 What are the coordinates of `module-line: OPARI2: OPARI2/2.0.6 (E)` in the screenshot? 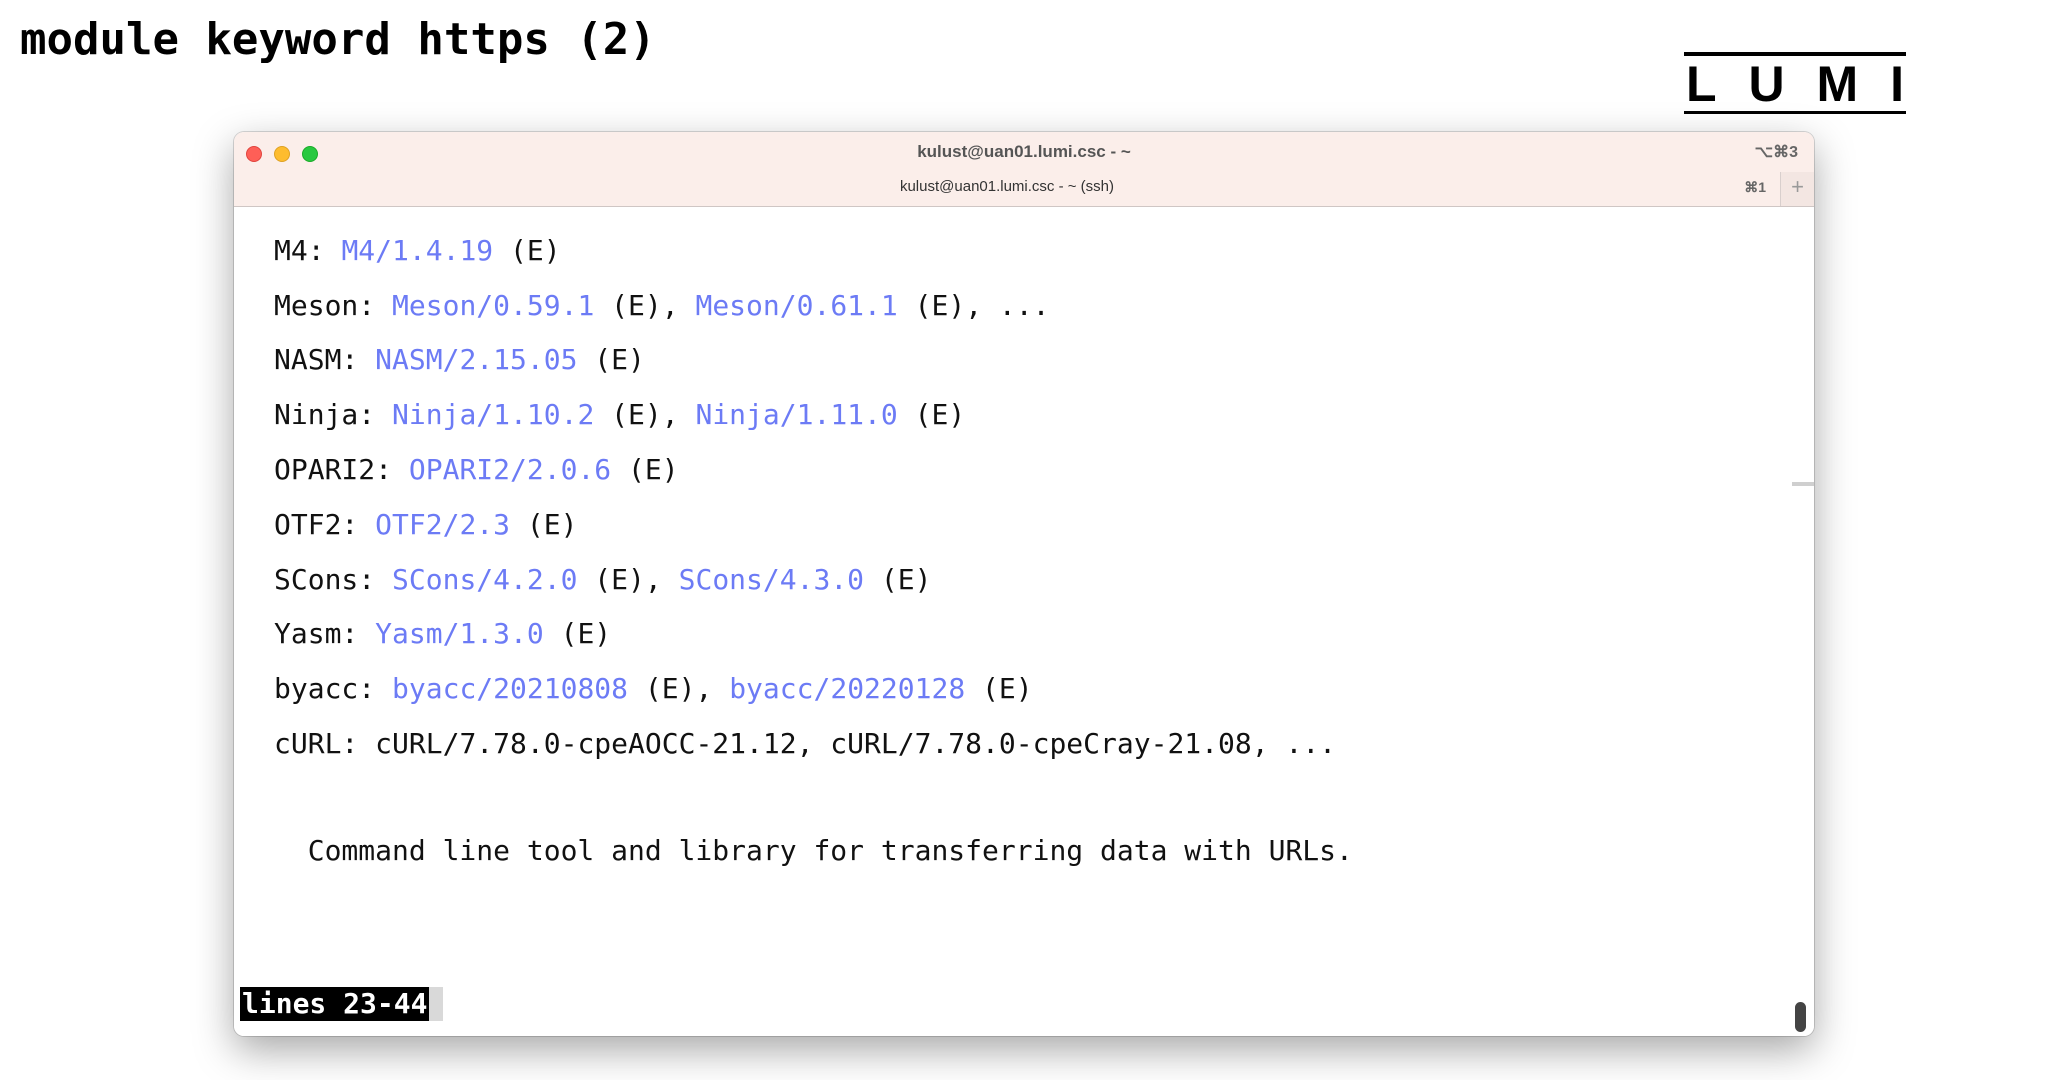 It's located at (476, 470).